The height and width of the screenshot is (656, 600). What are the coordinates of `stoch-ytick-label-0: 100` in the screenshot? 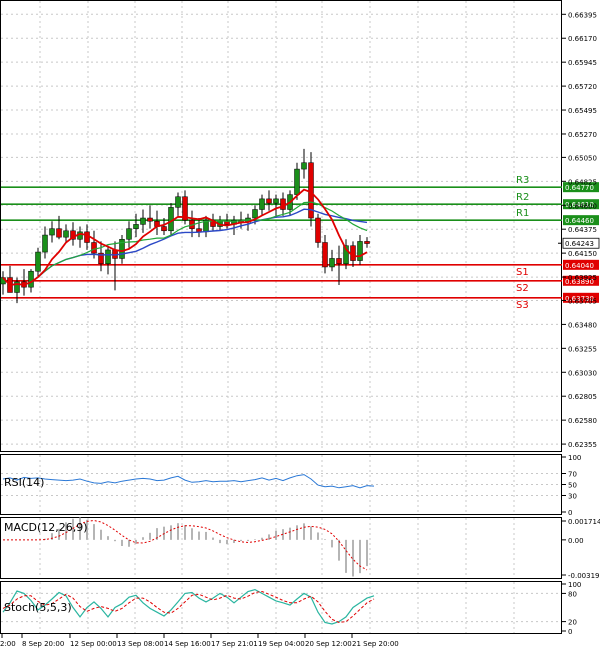 It's located at (574, 585).